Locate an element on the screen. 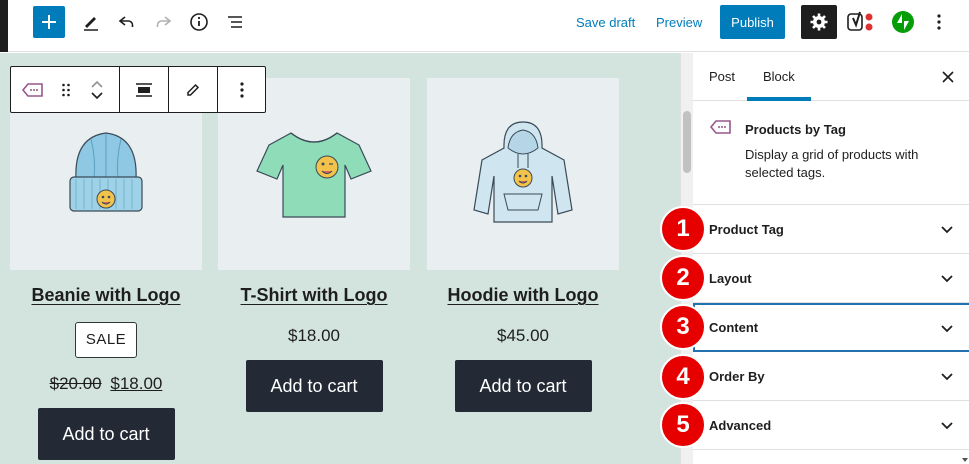 Image resolution: width=969 pixels, height=464 pixels. tshirt-image is located at coordinates (314, 175).